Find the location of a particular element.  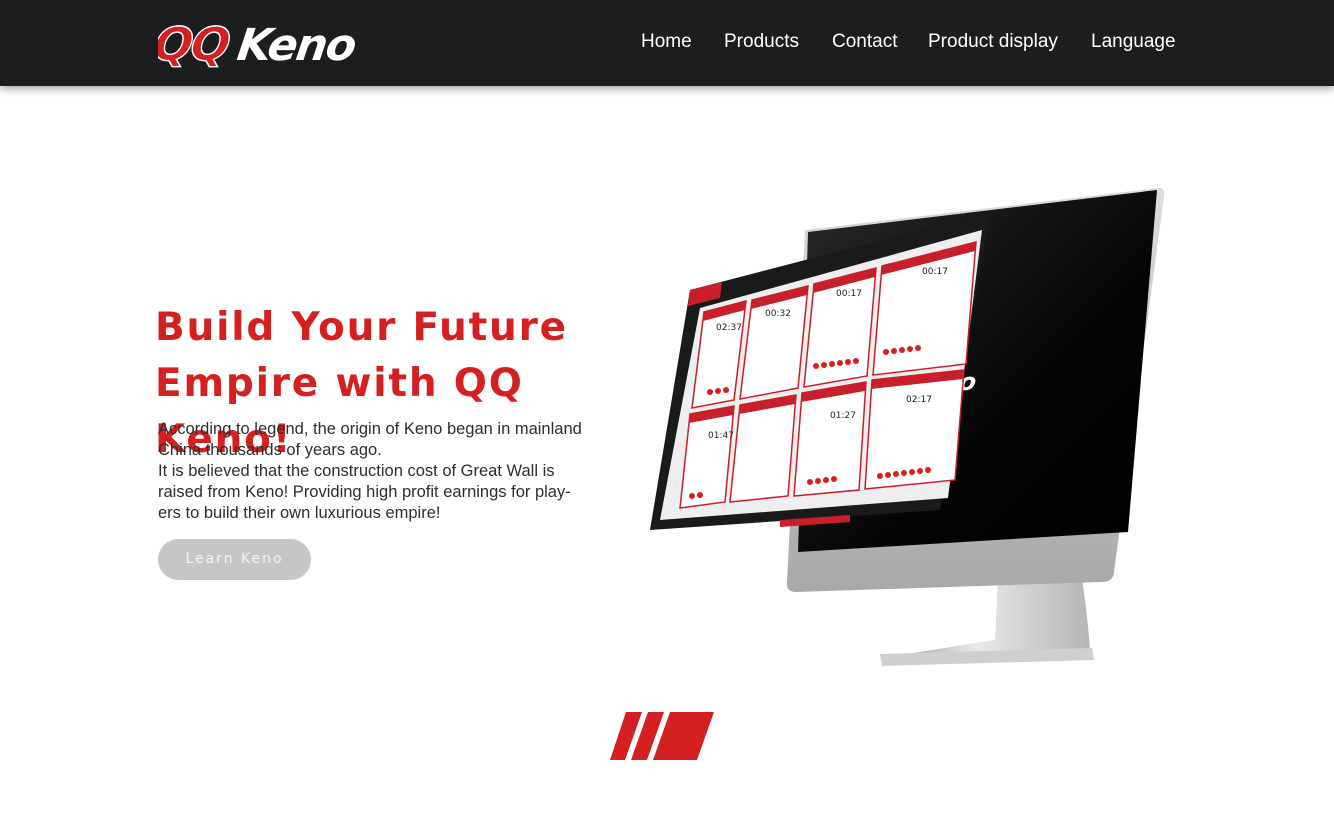

svg-text: 02:37 is located at coordinates (729, 328).